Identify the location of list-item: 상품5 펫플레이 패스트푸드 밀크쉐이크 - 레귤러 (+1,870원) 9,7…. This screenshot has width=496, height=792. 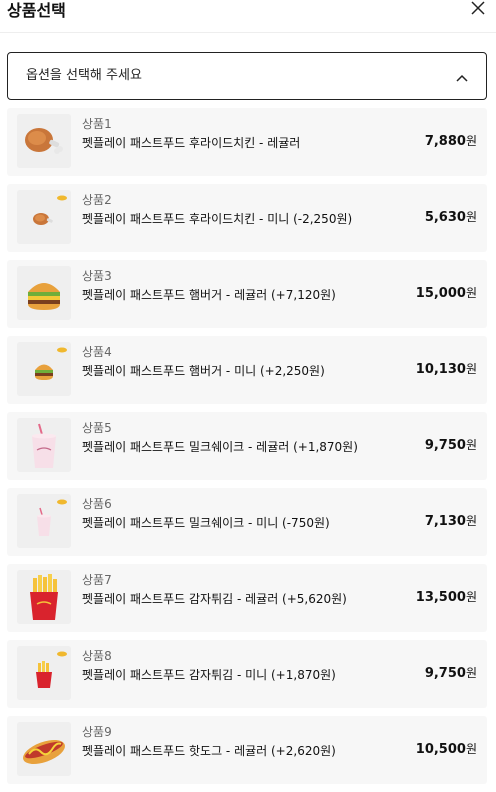
(247, 446).